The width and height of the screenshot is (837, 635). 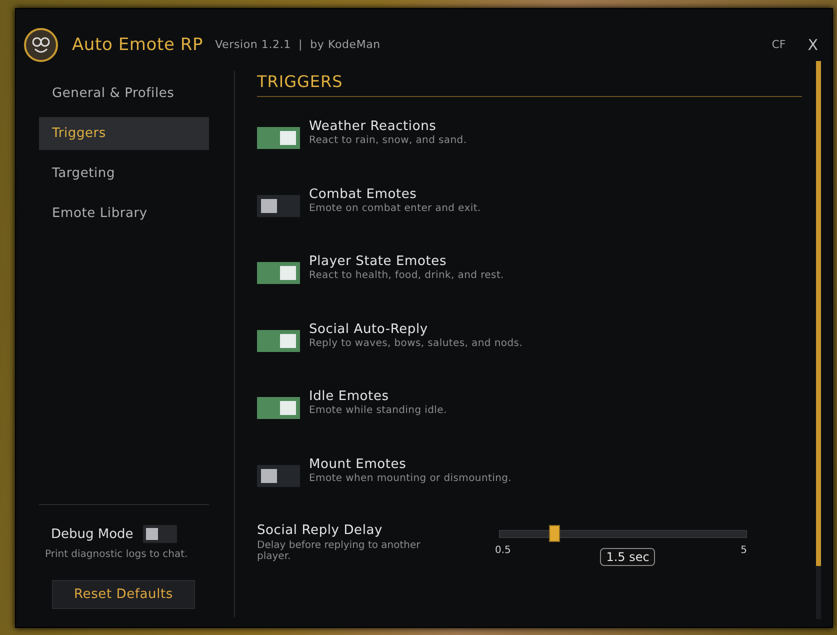 What do you see at coordinates (92, 534) in the screenshot?
I see `debug-mode-label: Debug Mode` at bounding box center [92, 534].